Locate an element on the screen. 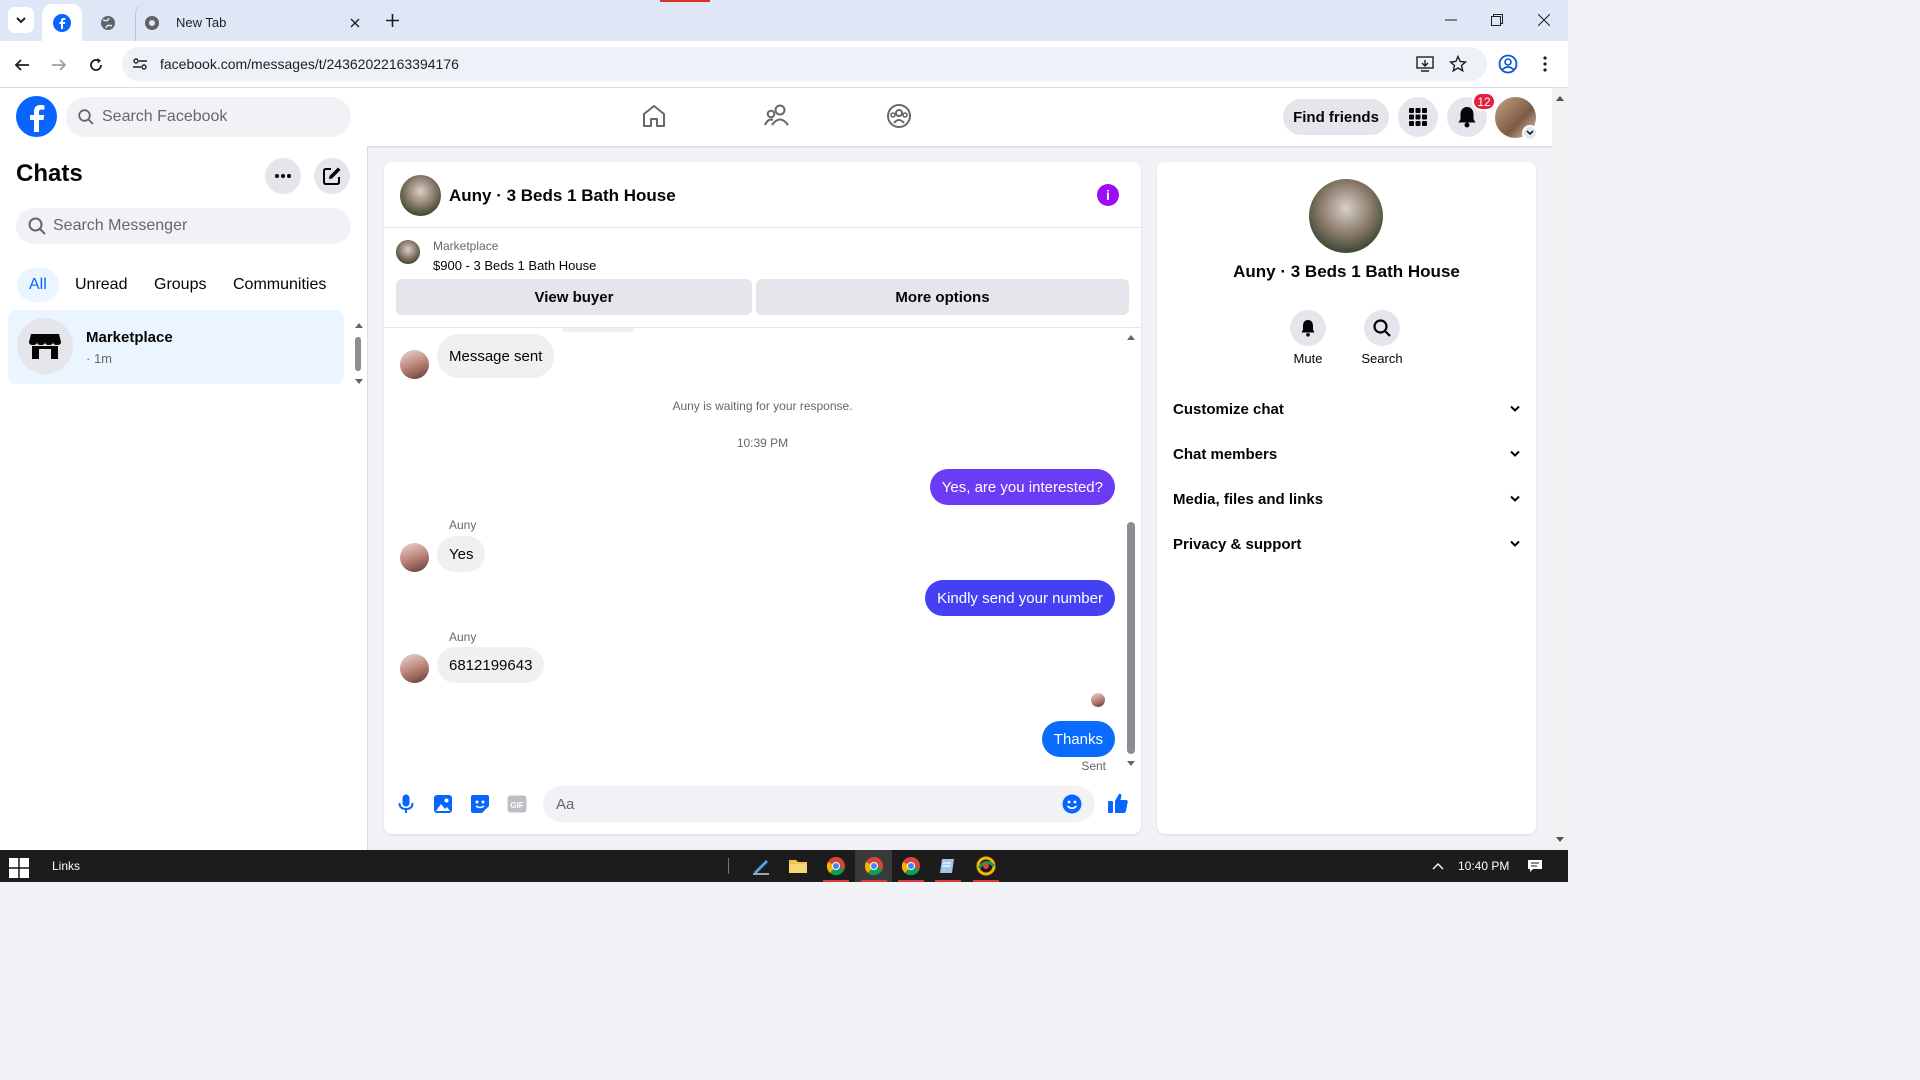 This screenshot has height=1080, width=1920. message-bubble-incoming: Message sent is located at coordinates (496, 356).